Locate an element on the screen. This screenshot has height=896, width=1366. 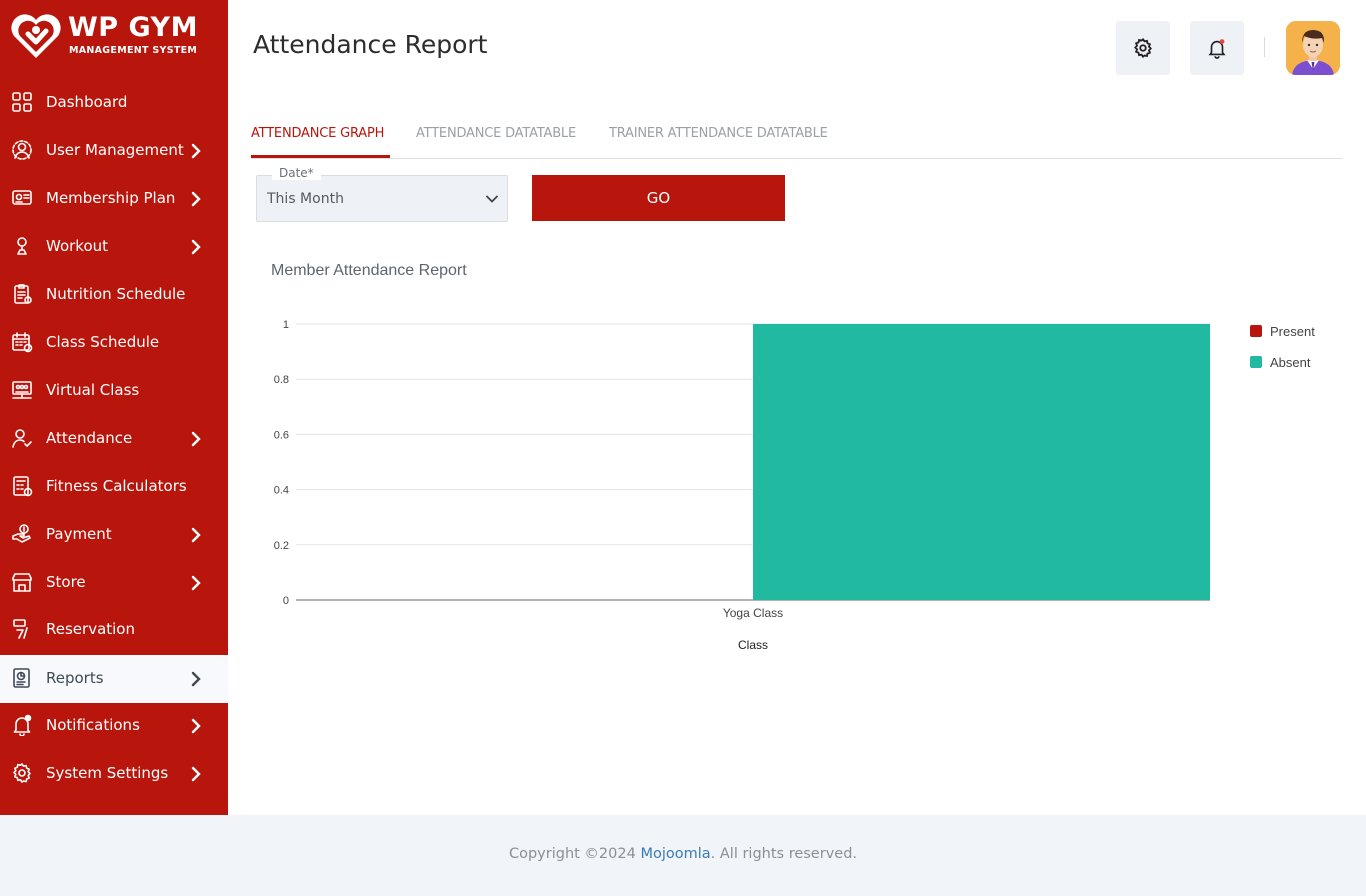
y-tick-label: 0.8 is located at coordinates (281, 380).